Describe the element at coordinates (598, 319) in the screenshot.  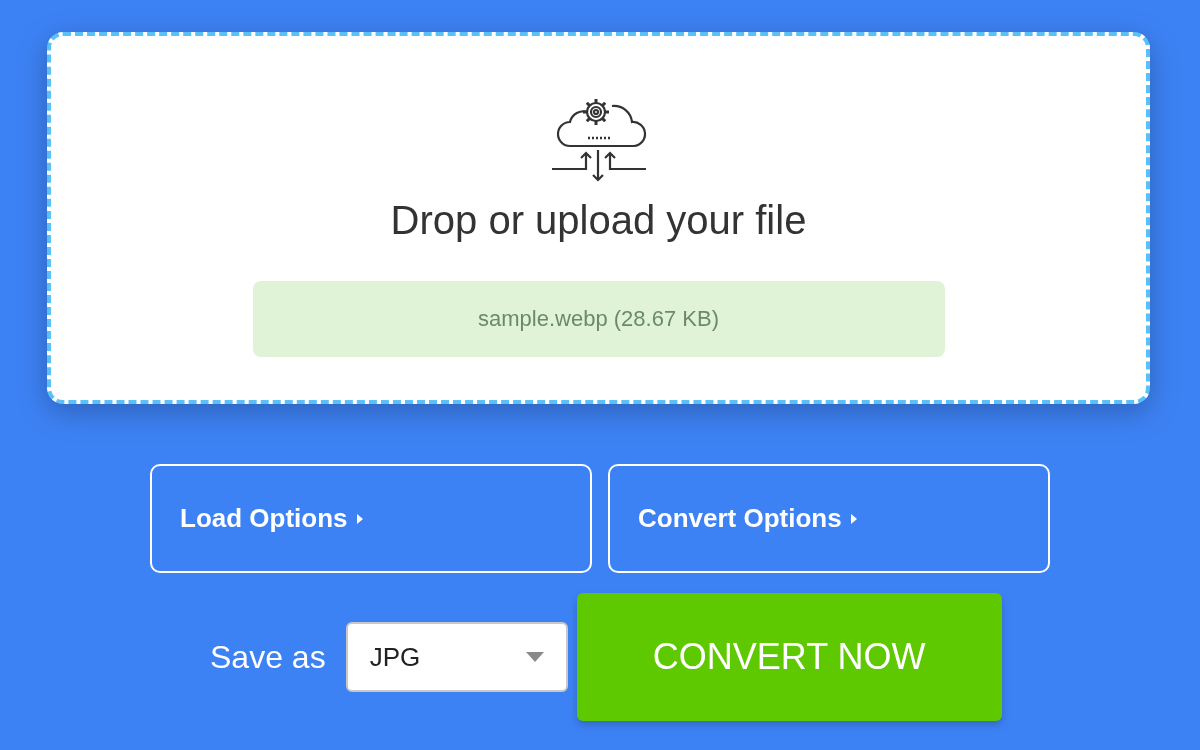
I see `file-name-badge: sample.webp (28.67 KB)` at that location.